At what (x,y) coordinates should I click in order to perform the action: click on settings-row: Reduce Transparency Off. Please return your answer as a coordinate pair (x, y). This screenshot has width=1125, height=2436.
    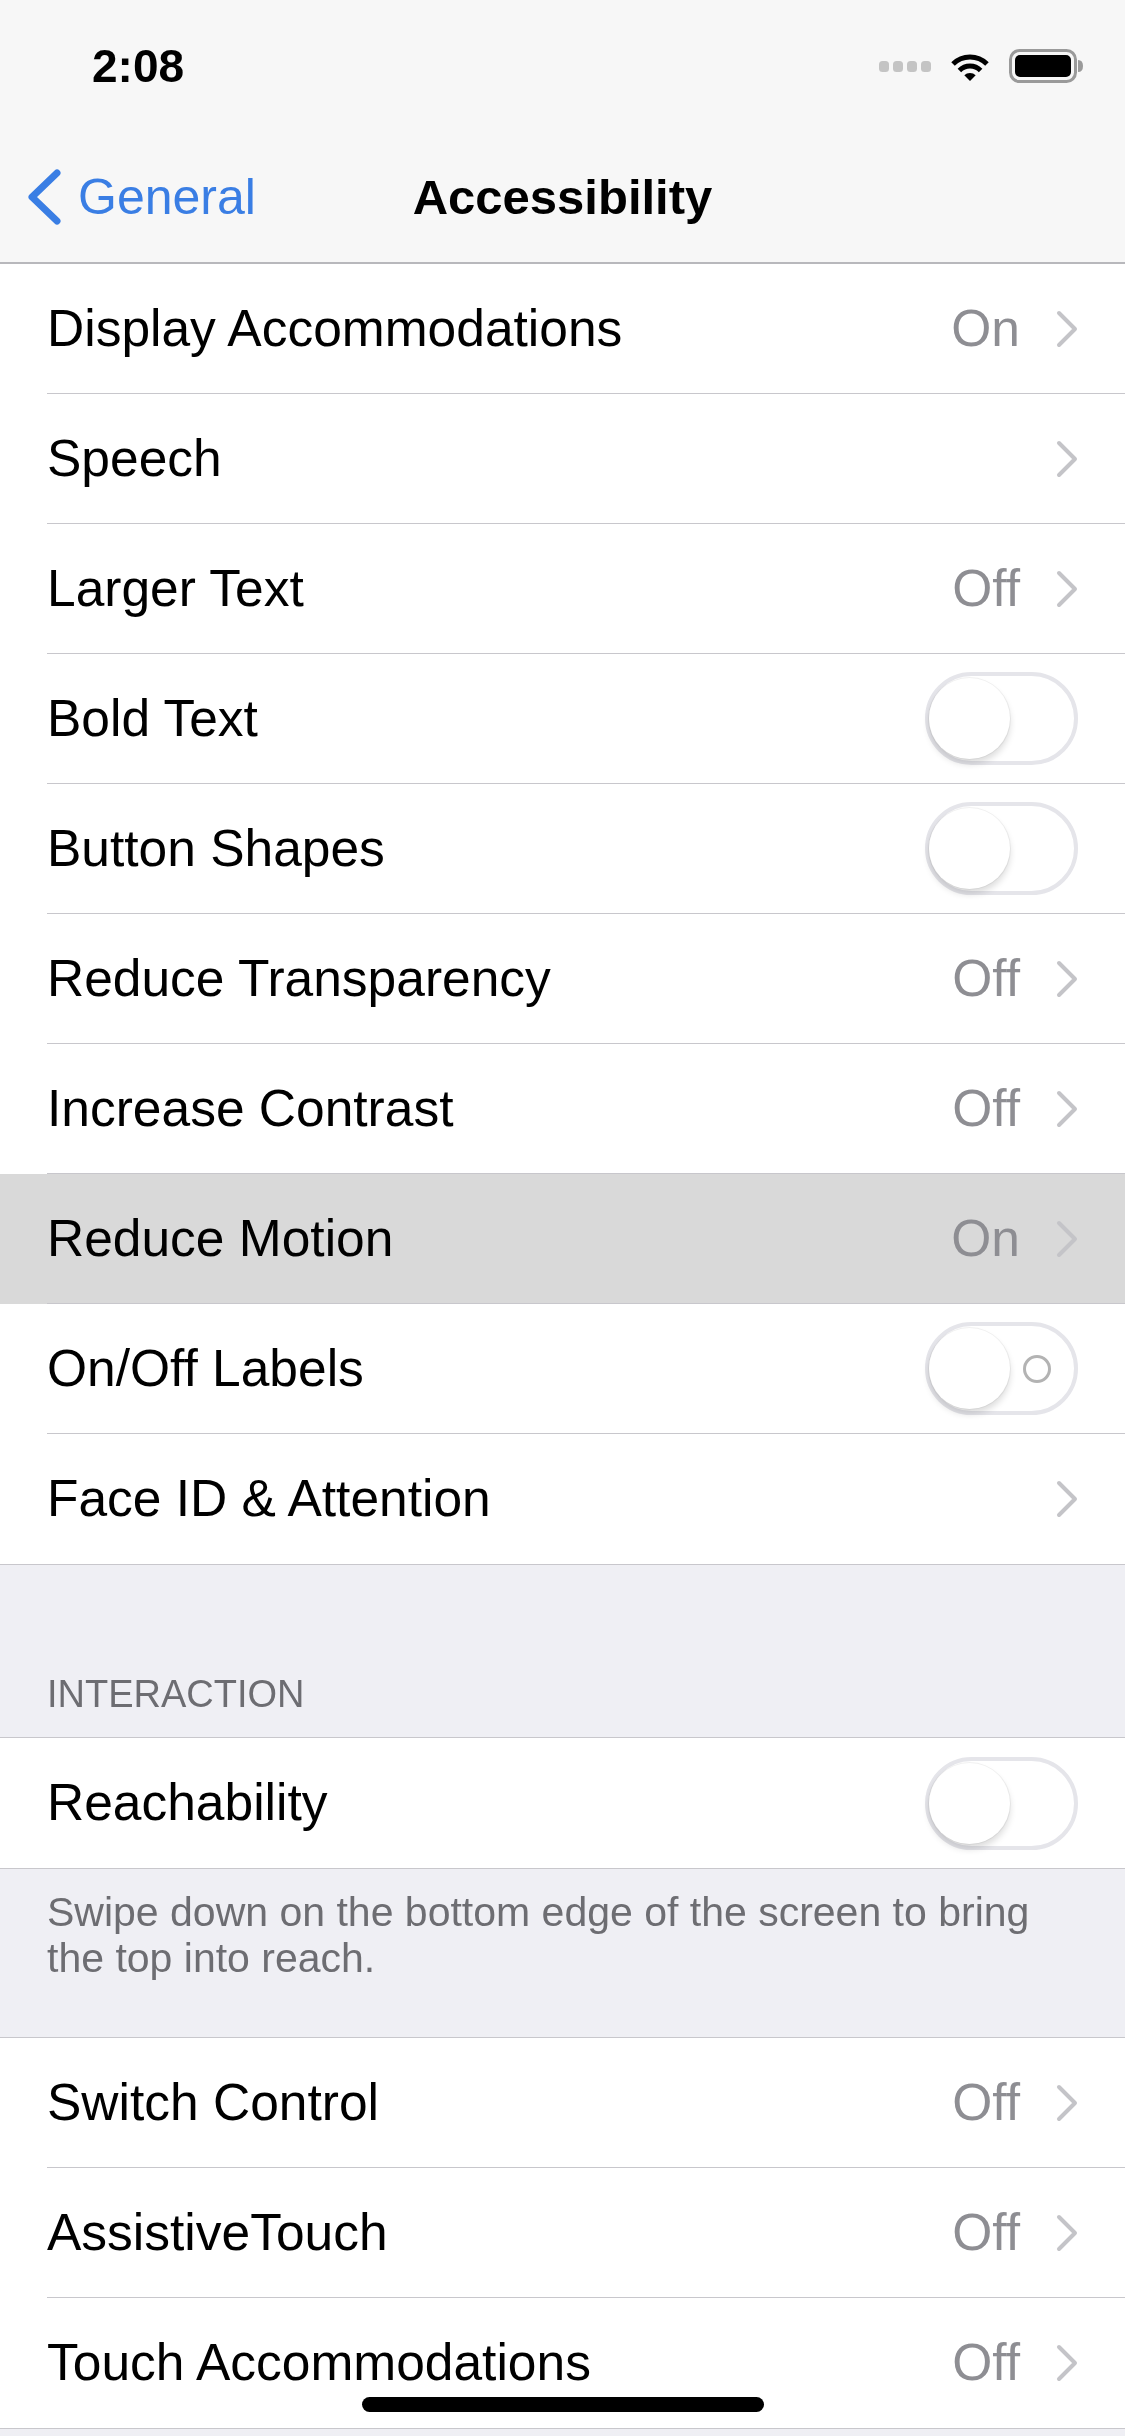
    Looking at the image, I should click on (562, 979).